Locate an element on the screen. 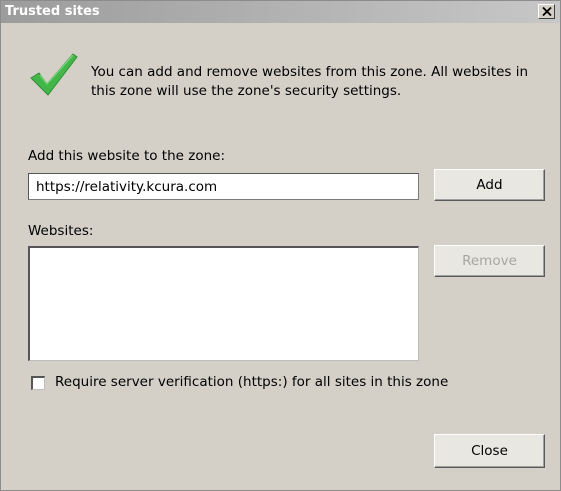  add-website-label: Add this website to the zone: is located at coordinates (126, 156).